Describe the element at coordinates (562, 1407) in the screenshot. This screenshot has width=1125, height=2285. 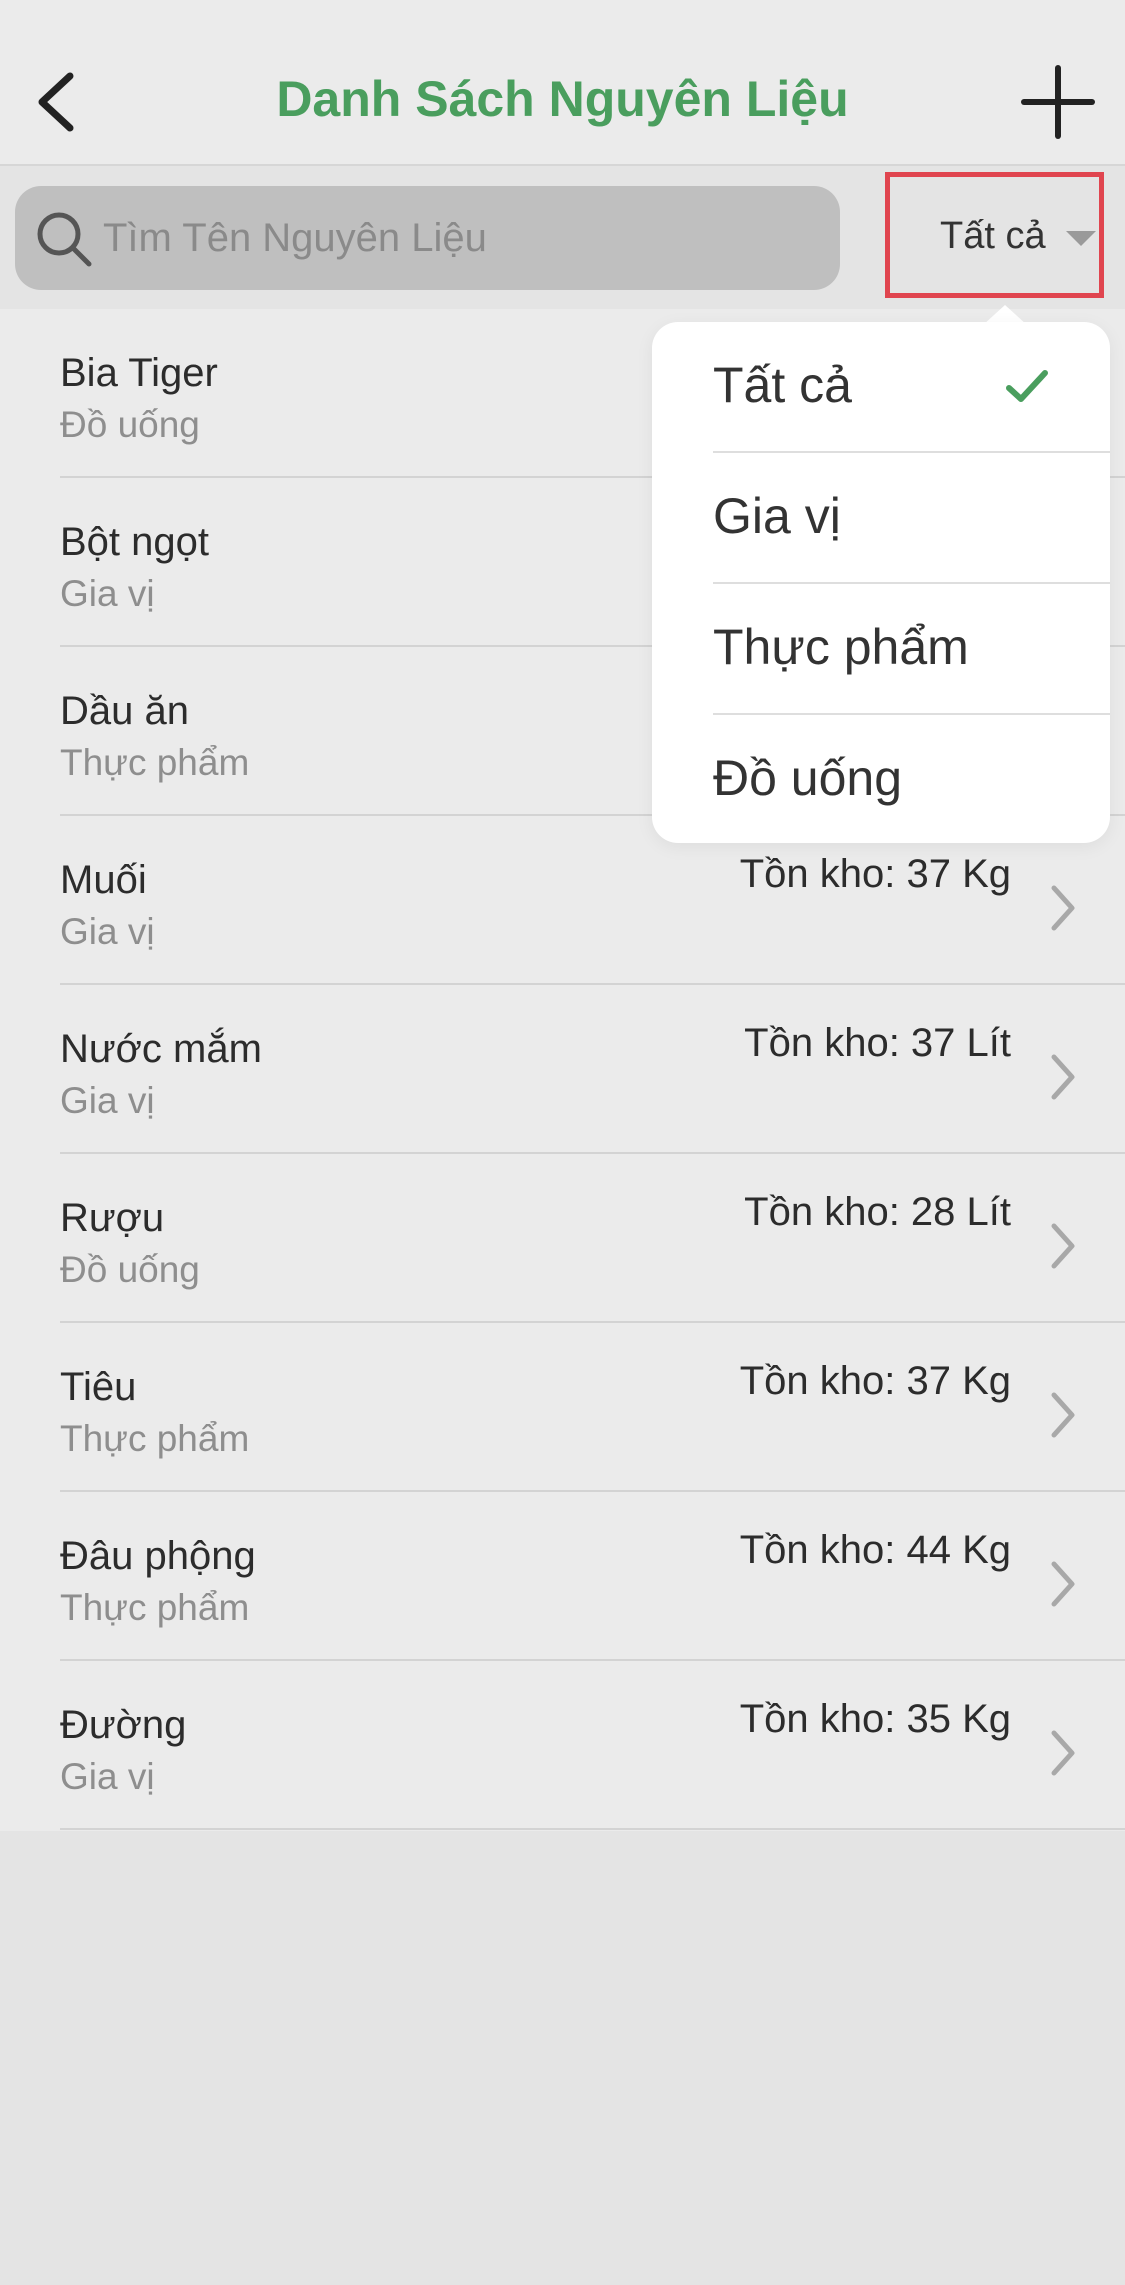
I see `list-item: Tiêu Thực phẩm Tồn kho: 37 Kg` at that location.